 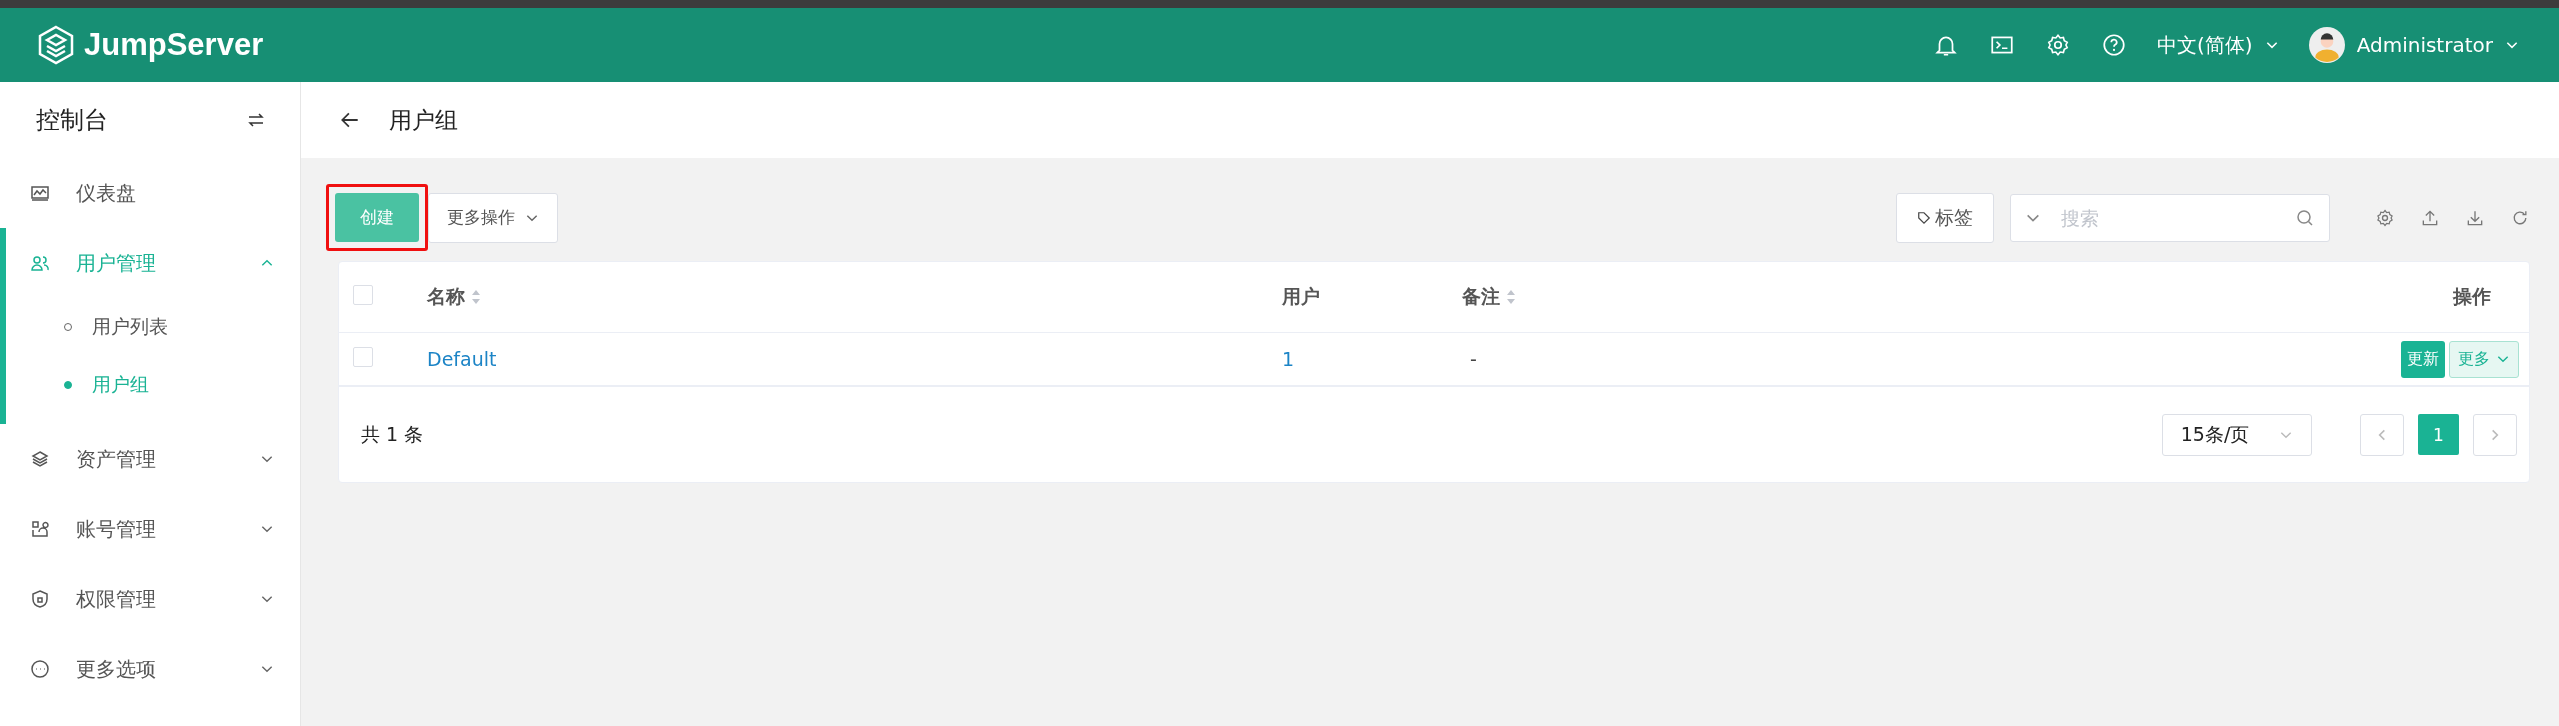 What do you see at coordinates (2385, 217) in the screenshot?
I see `settings-icon` at bounding box center [2385, 217].